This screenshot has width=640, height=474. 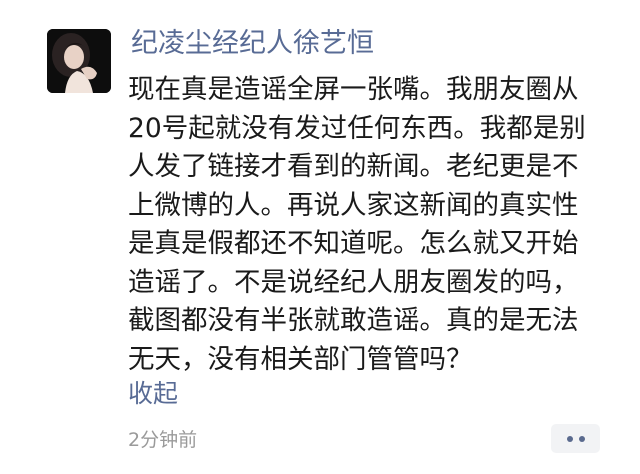 I want to click on post-timestamp: 2分钟前, so click(x=163, y=440).